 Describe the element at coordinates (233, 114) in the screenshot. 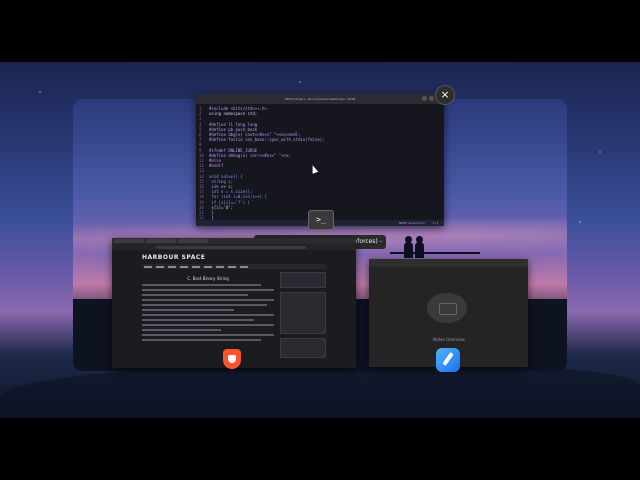

I see `line-text: using namespace std;` at that location.